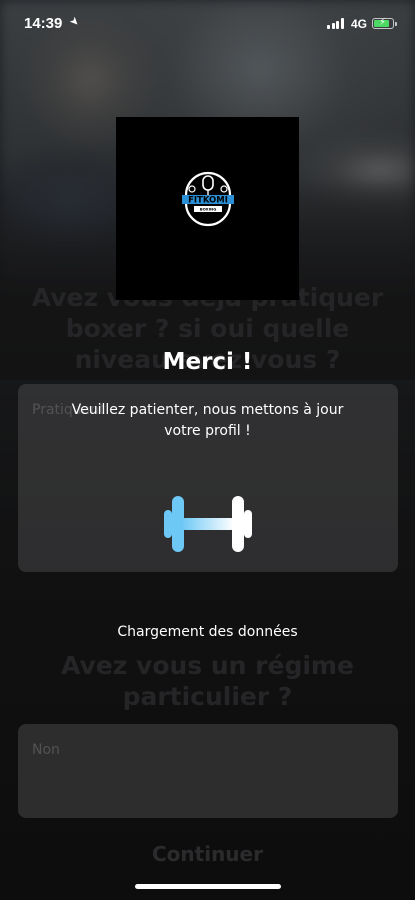 Image resolution: width=415 pixels, height=900 pixels. Describe the element at coordinates (207, 632) in the screenshot. I see `loading-text: Chargement des données` at that location.